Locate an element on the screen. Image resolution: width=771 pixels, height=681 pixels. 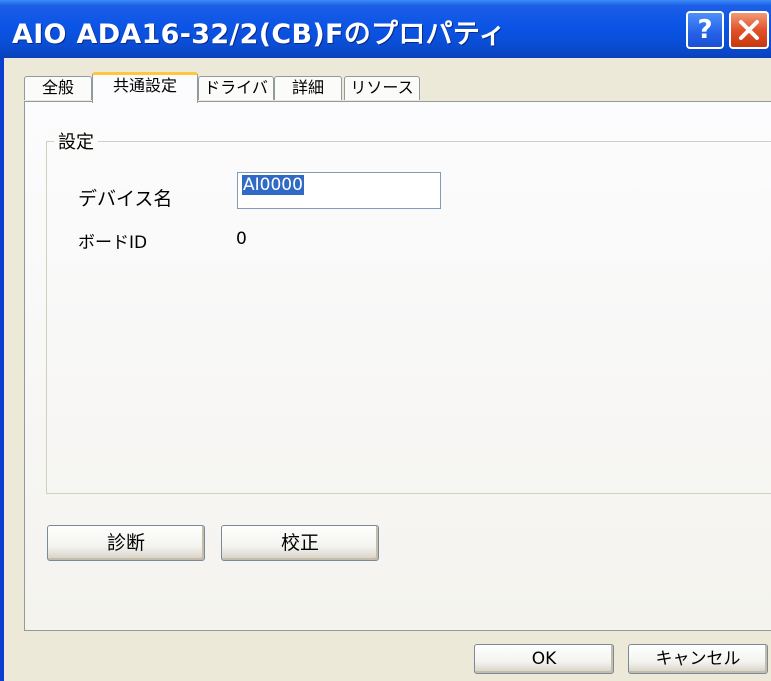
tab-resources: リソース is located at coordinates (382, 88).